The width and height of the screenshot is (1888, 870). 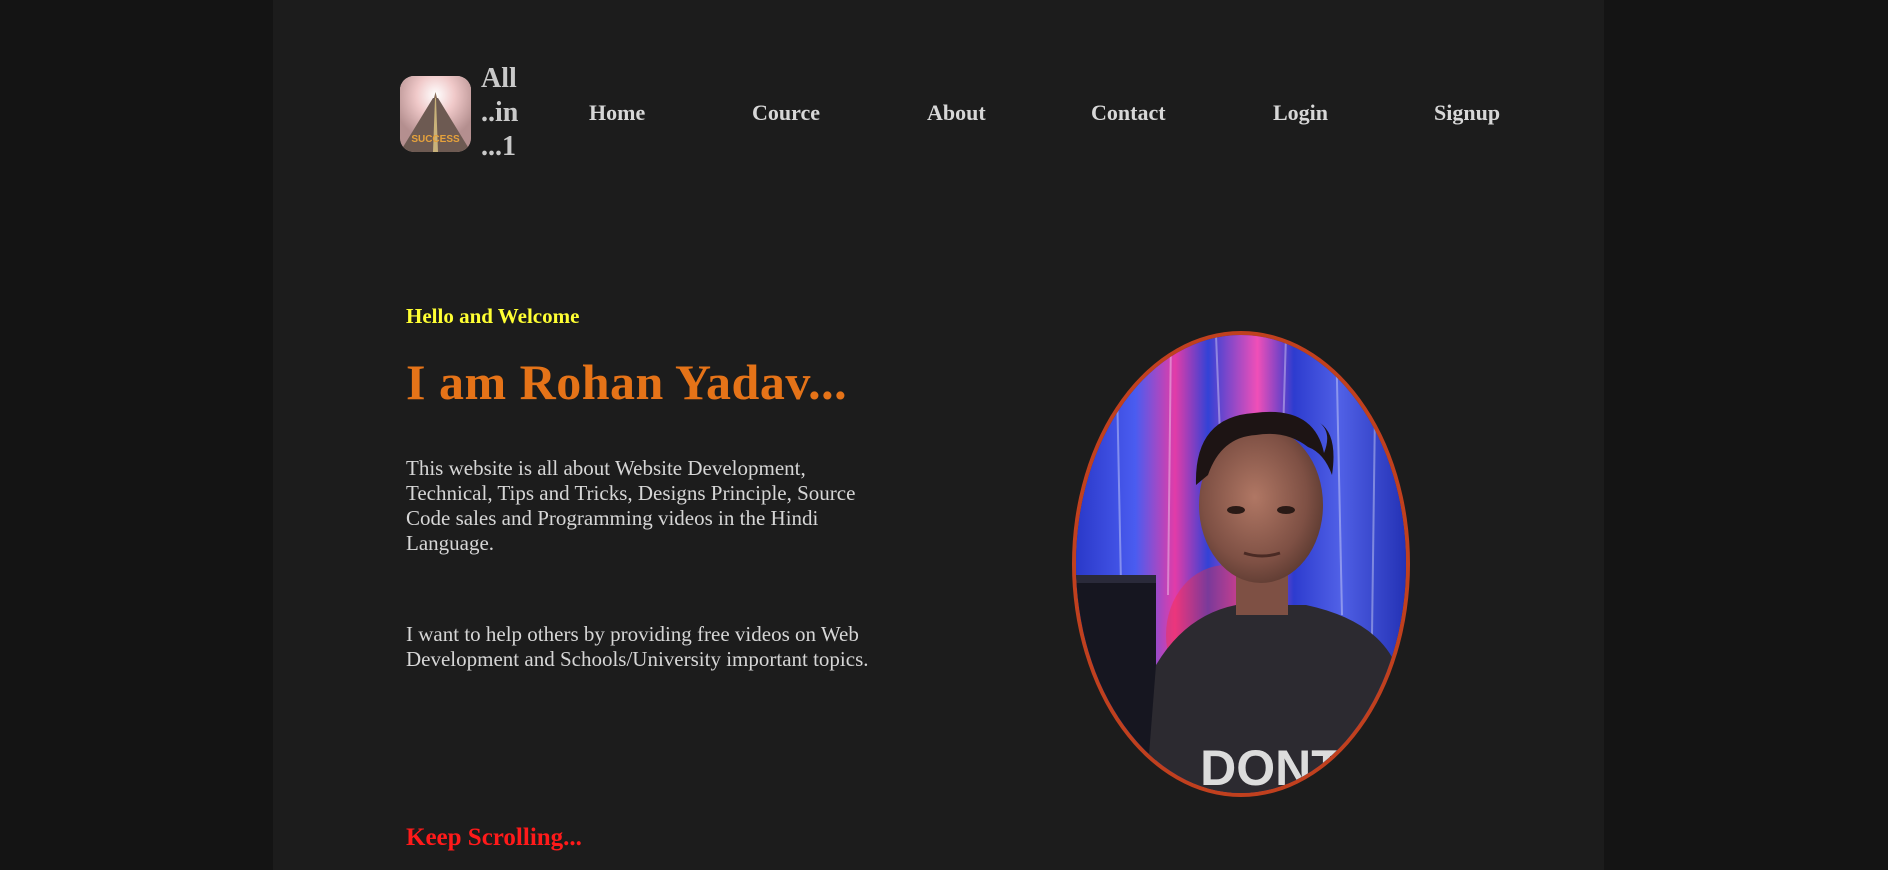 I want to click on nav-contact-link: Contact, so click(x=1128, y=113).